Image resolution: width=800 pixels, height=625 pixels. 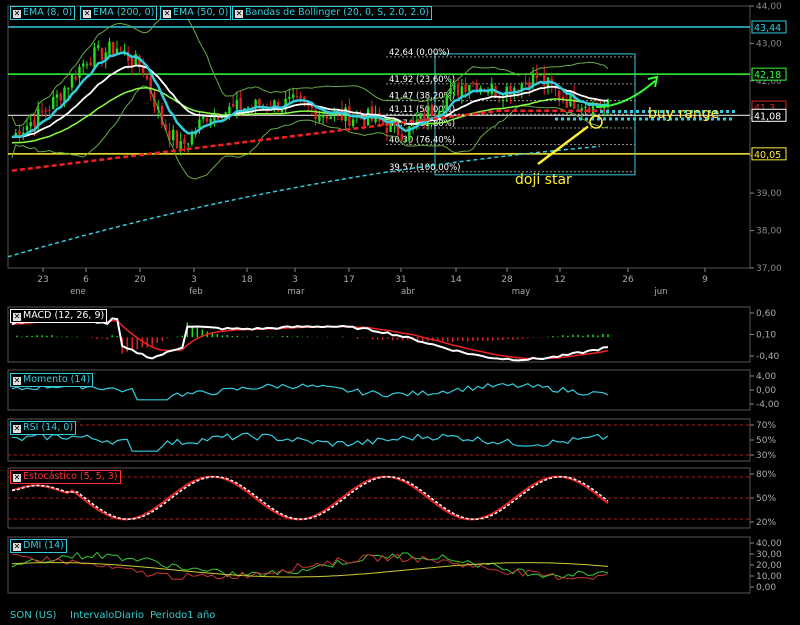 What do you see at coordinates (124, 12) in the screenshot?
I see `legend-label: EMA (200, 0)` at bounding box center [124, 12].